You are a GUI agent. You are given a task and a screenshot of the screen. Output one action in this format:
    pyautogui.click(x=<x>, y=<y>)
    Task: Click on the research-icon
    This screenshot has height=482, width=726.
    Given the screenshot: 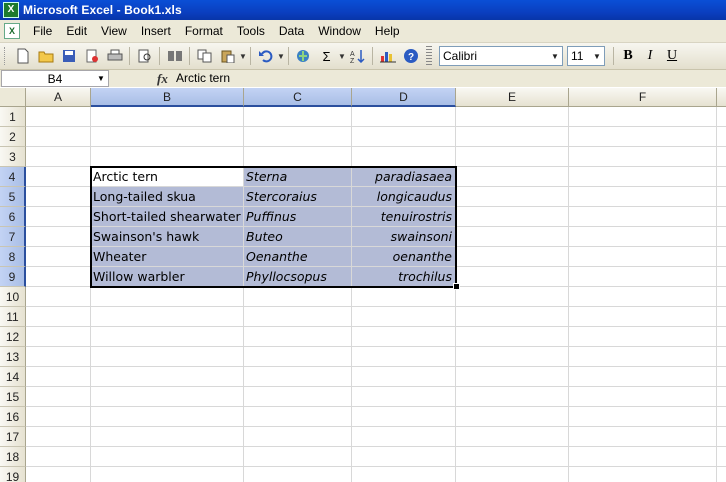 What is the action you would take?
    pyautogui.click(x=174, y=56)
    